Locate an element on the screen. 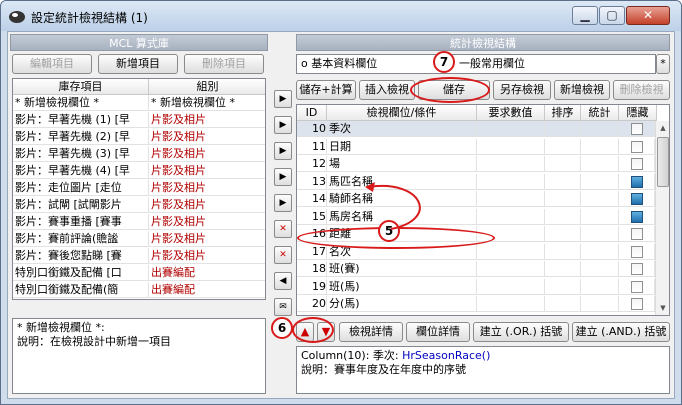 The image size is (682, 405). library-row: 影片：賽事重播 [賽事 片影及相片 is located at coordinates (139, 222).